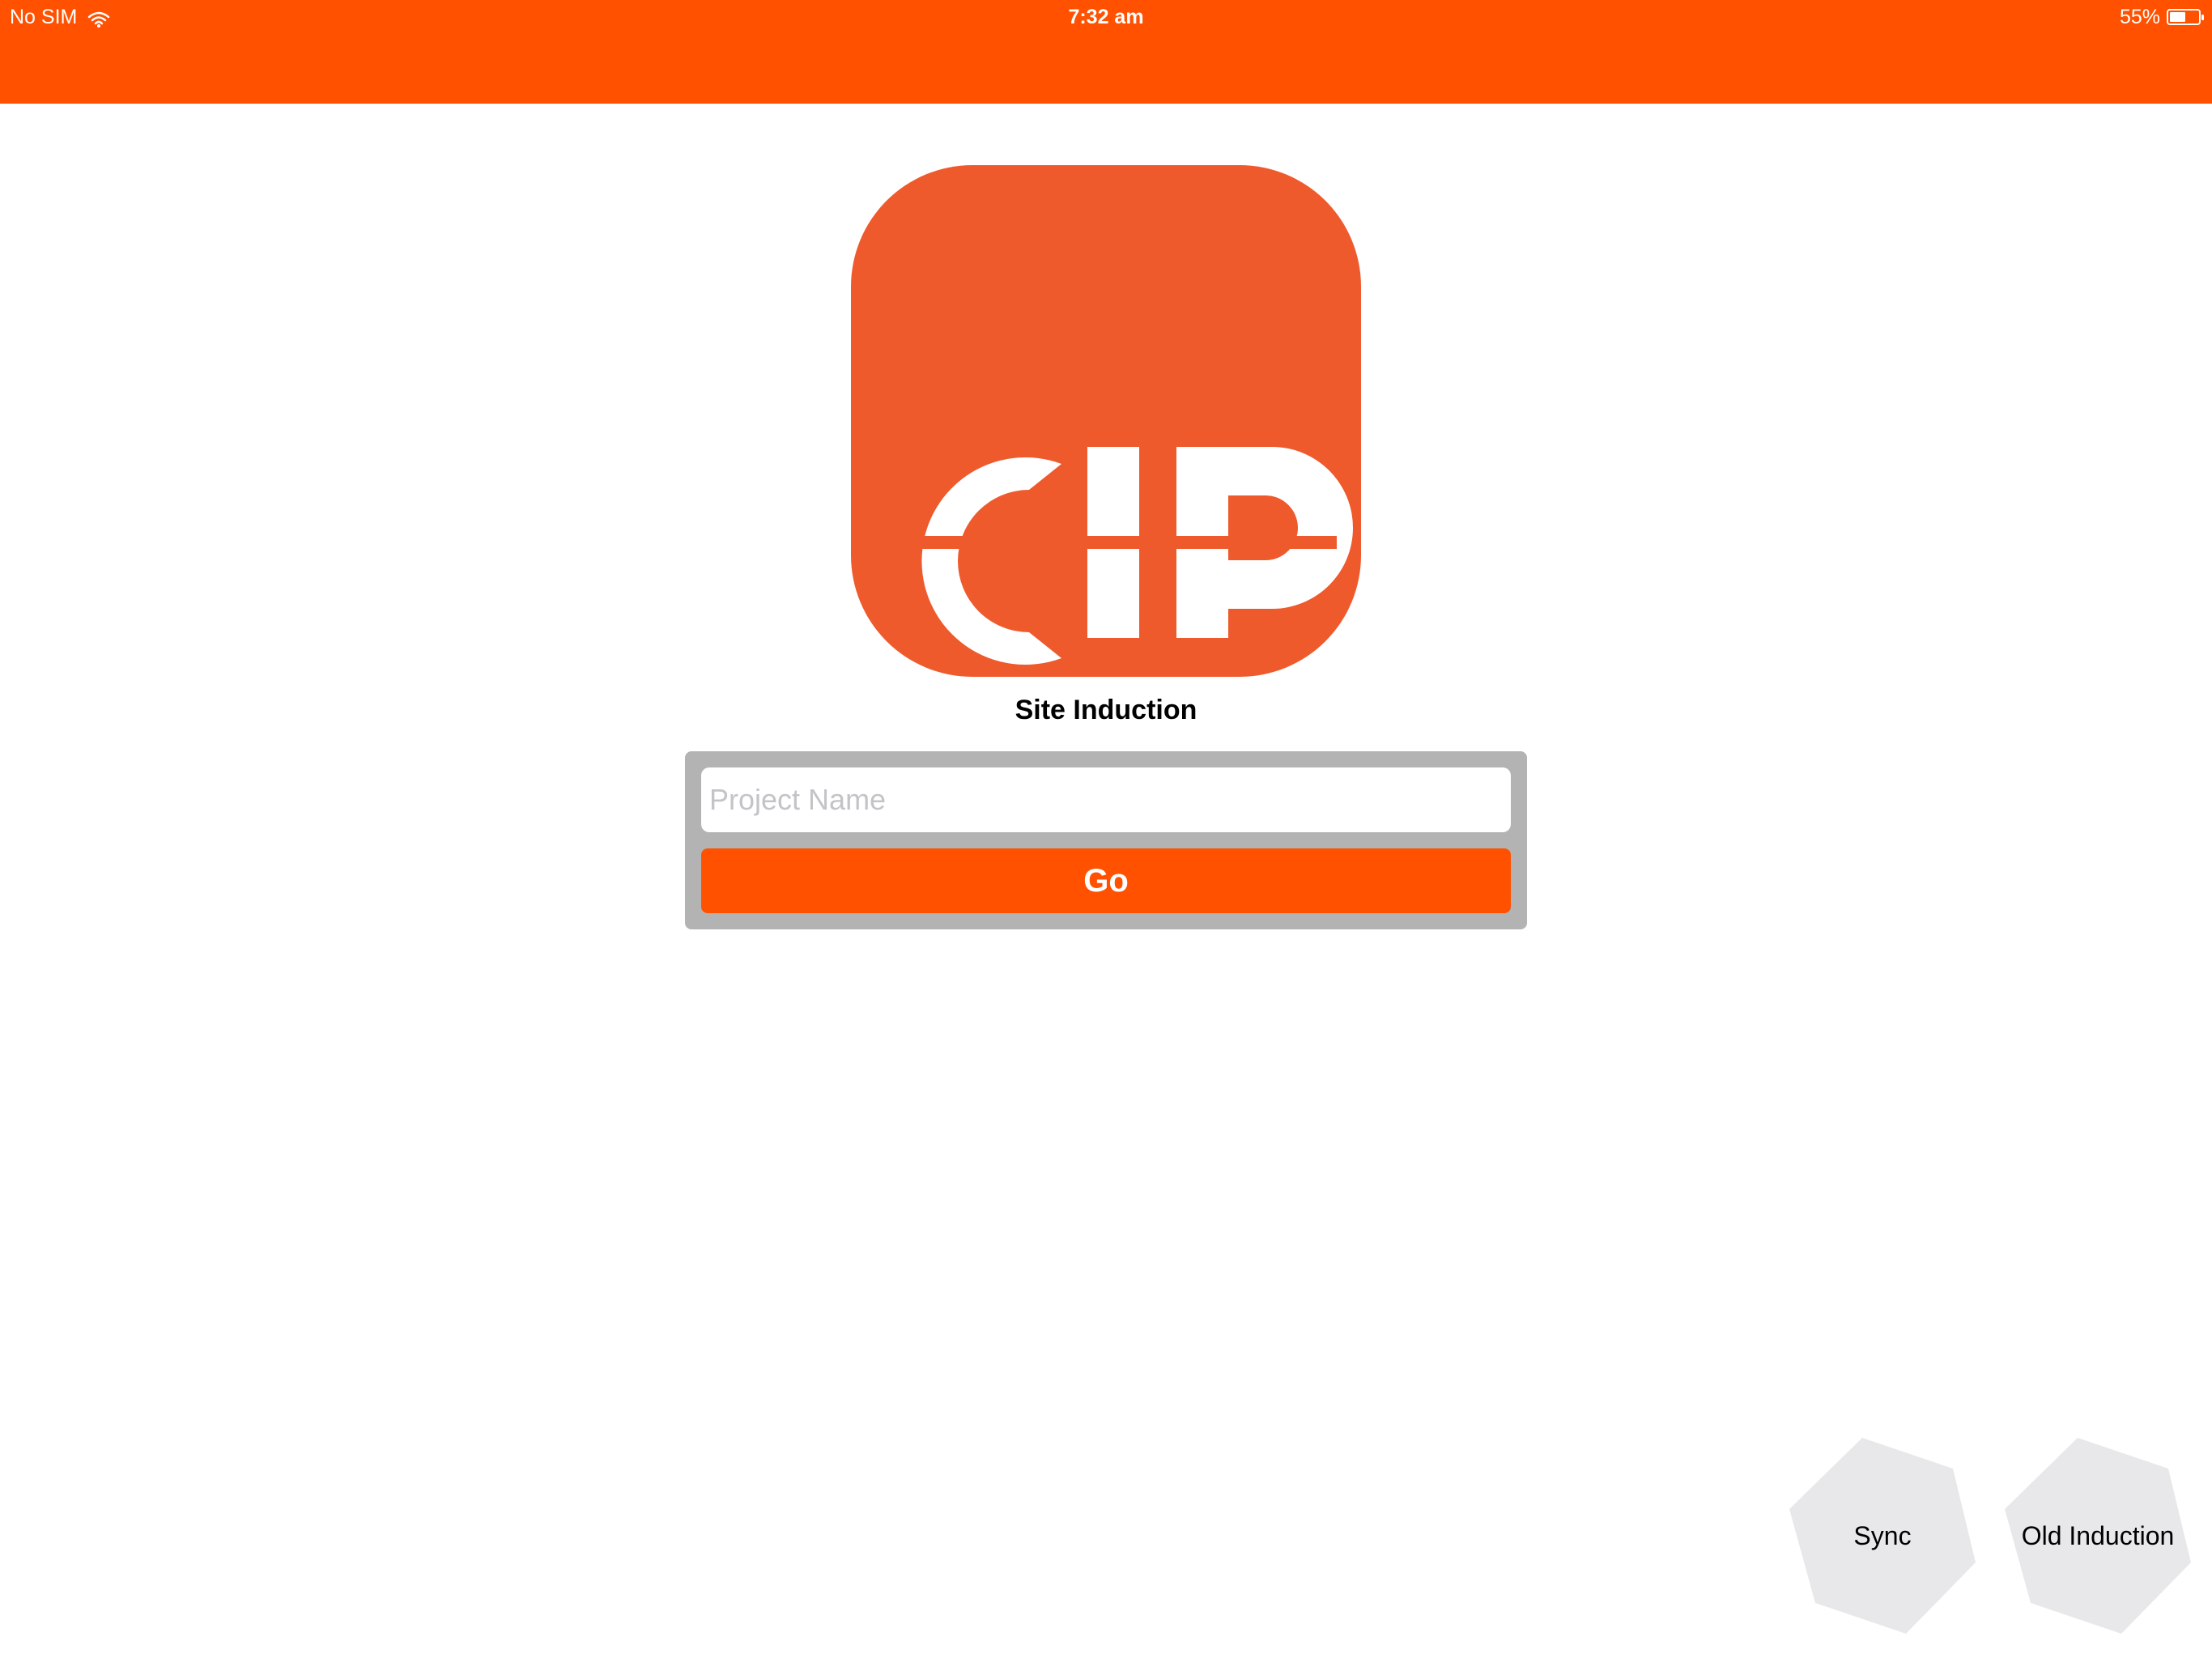  I want to click on page-title: Site Induction, so click(1106, 710).